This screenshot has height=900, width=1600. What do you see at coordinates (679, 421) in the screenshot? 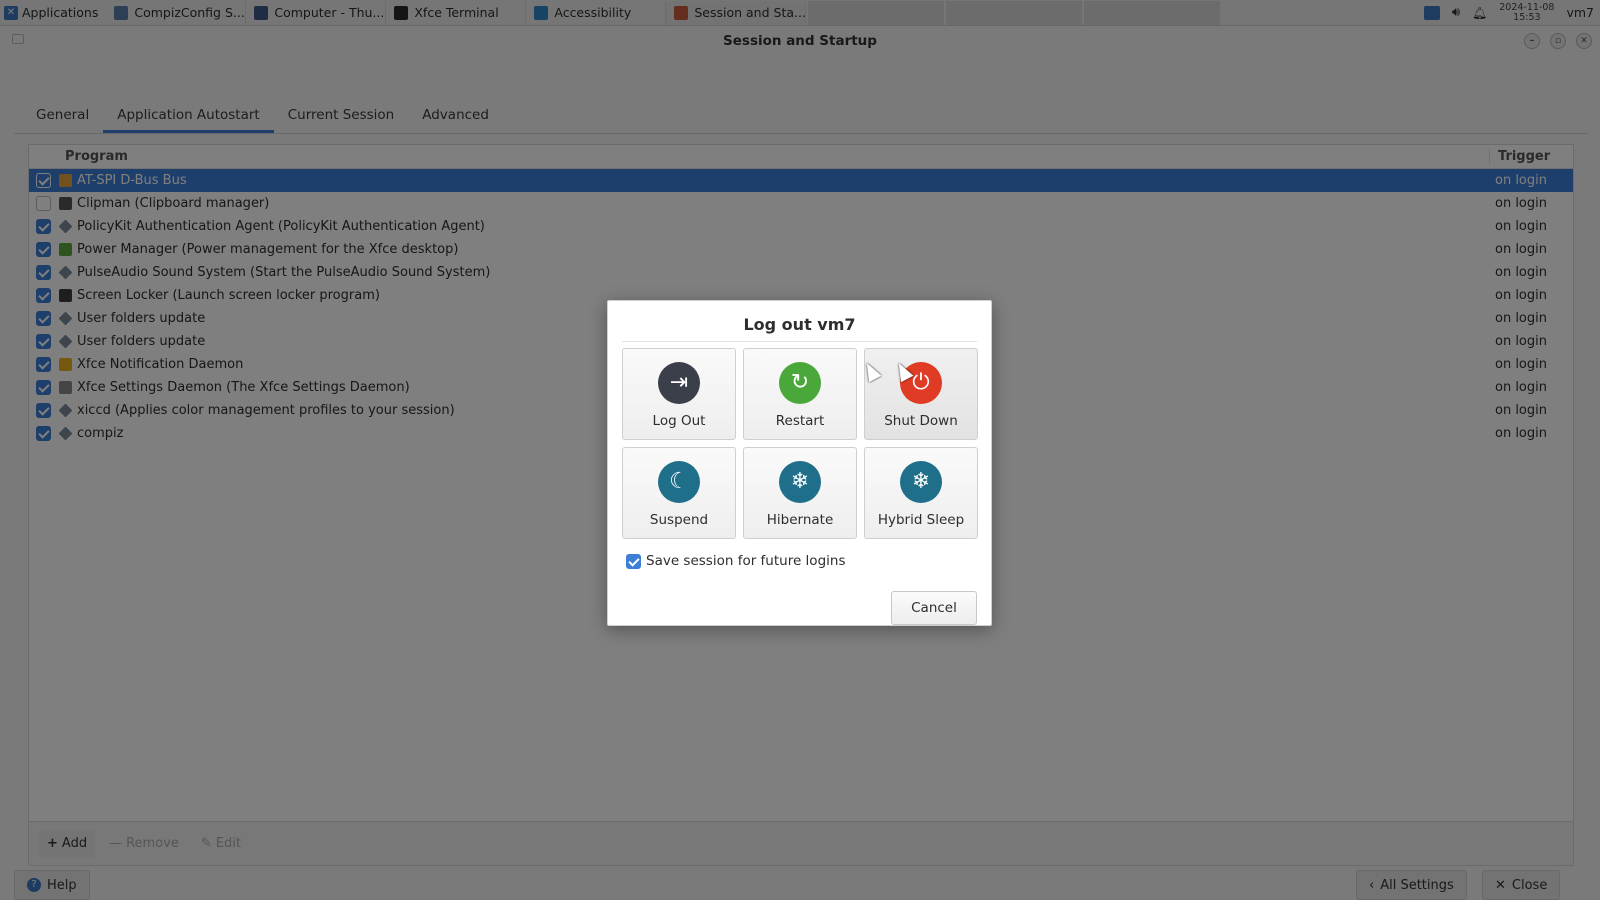
I see `action-label: Log Out` at bounding box center [679, 421].